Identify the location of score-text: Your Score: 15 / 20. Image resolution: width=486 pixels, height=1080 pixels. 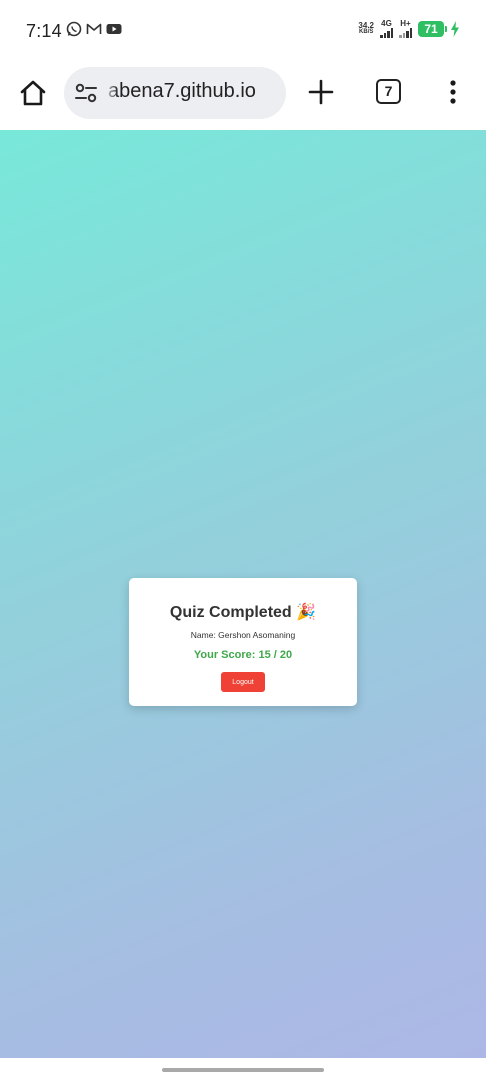
(243, 655).